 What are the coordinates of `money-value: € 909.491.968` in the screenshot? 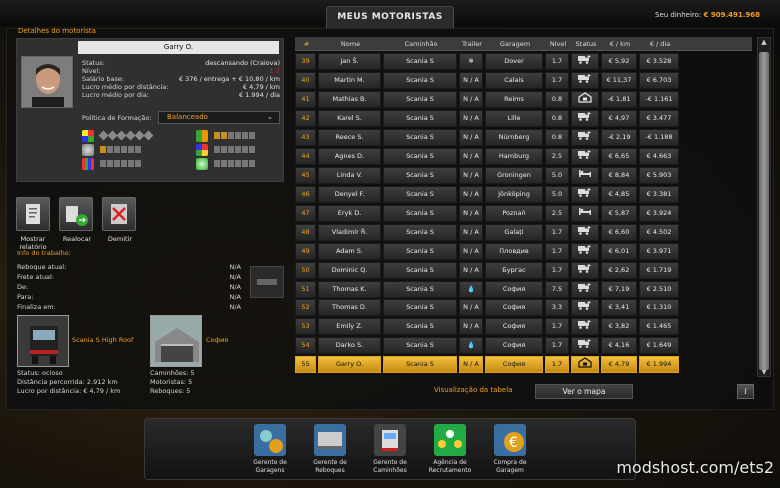 It's located at (731, 15).